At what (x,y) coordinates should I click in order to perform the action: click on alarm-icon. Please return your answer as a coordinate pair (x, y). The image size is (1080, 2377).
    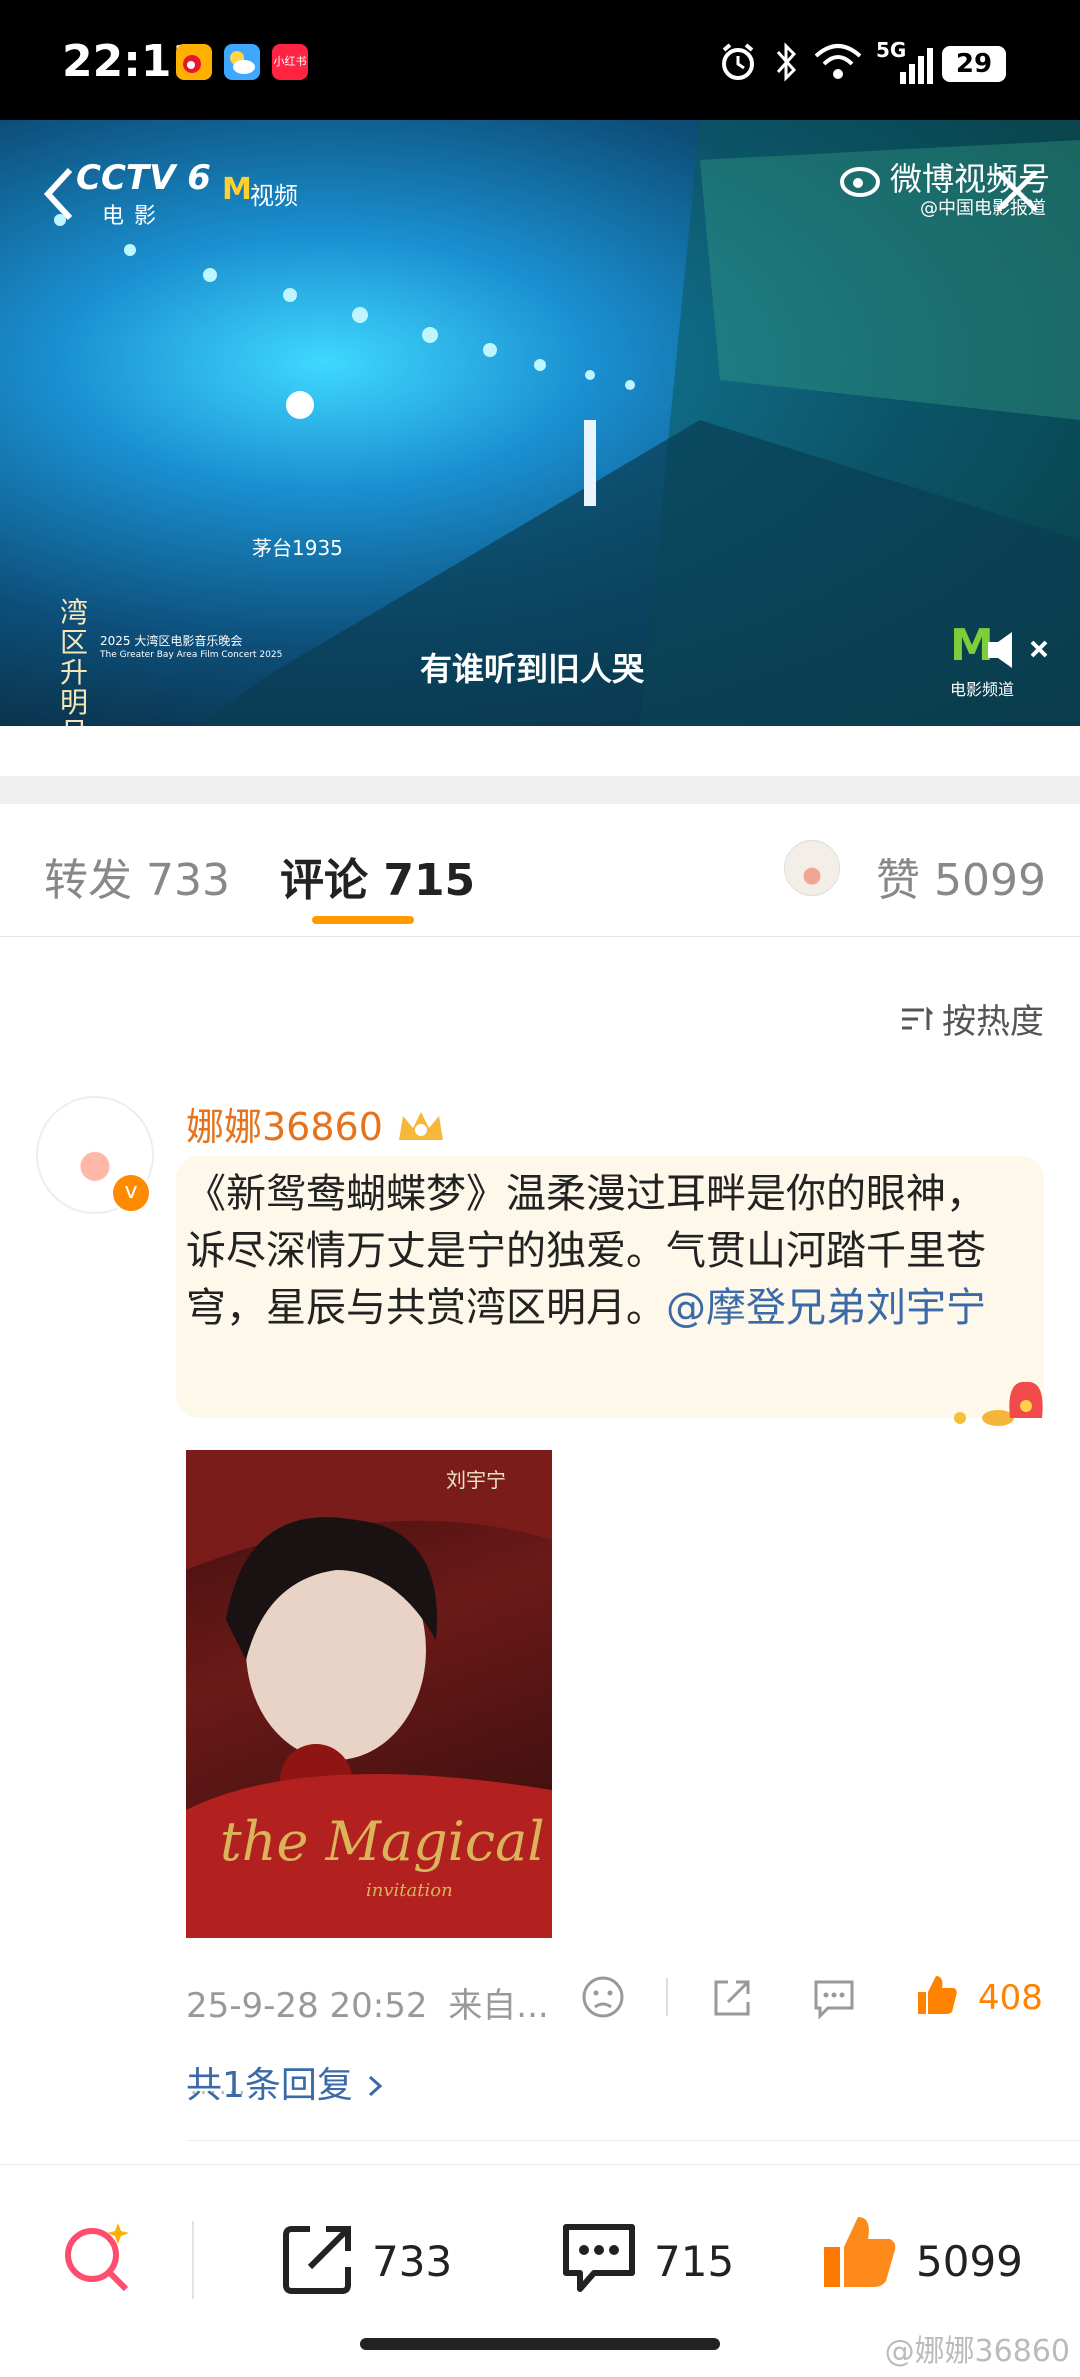
    Looking at the image, I should click on (738, 64).